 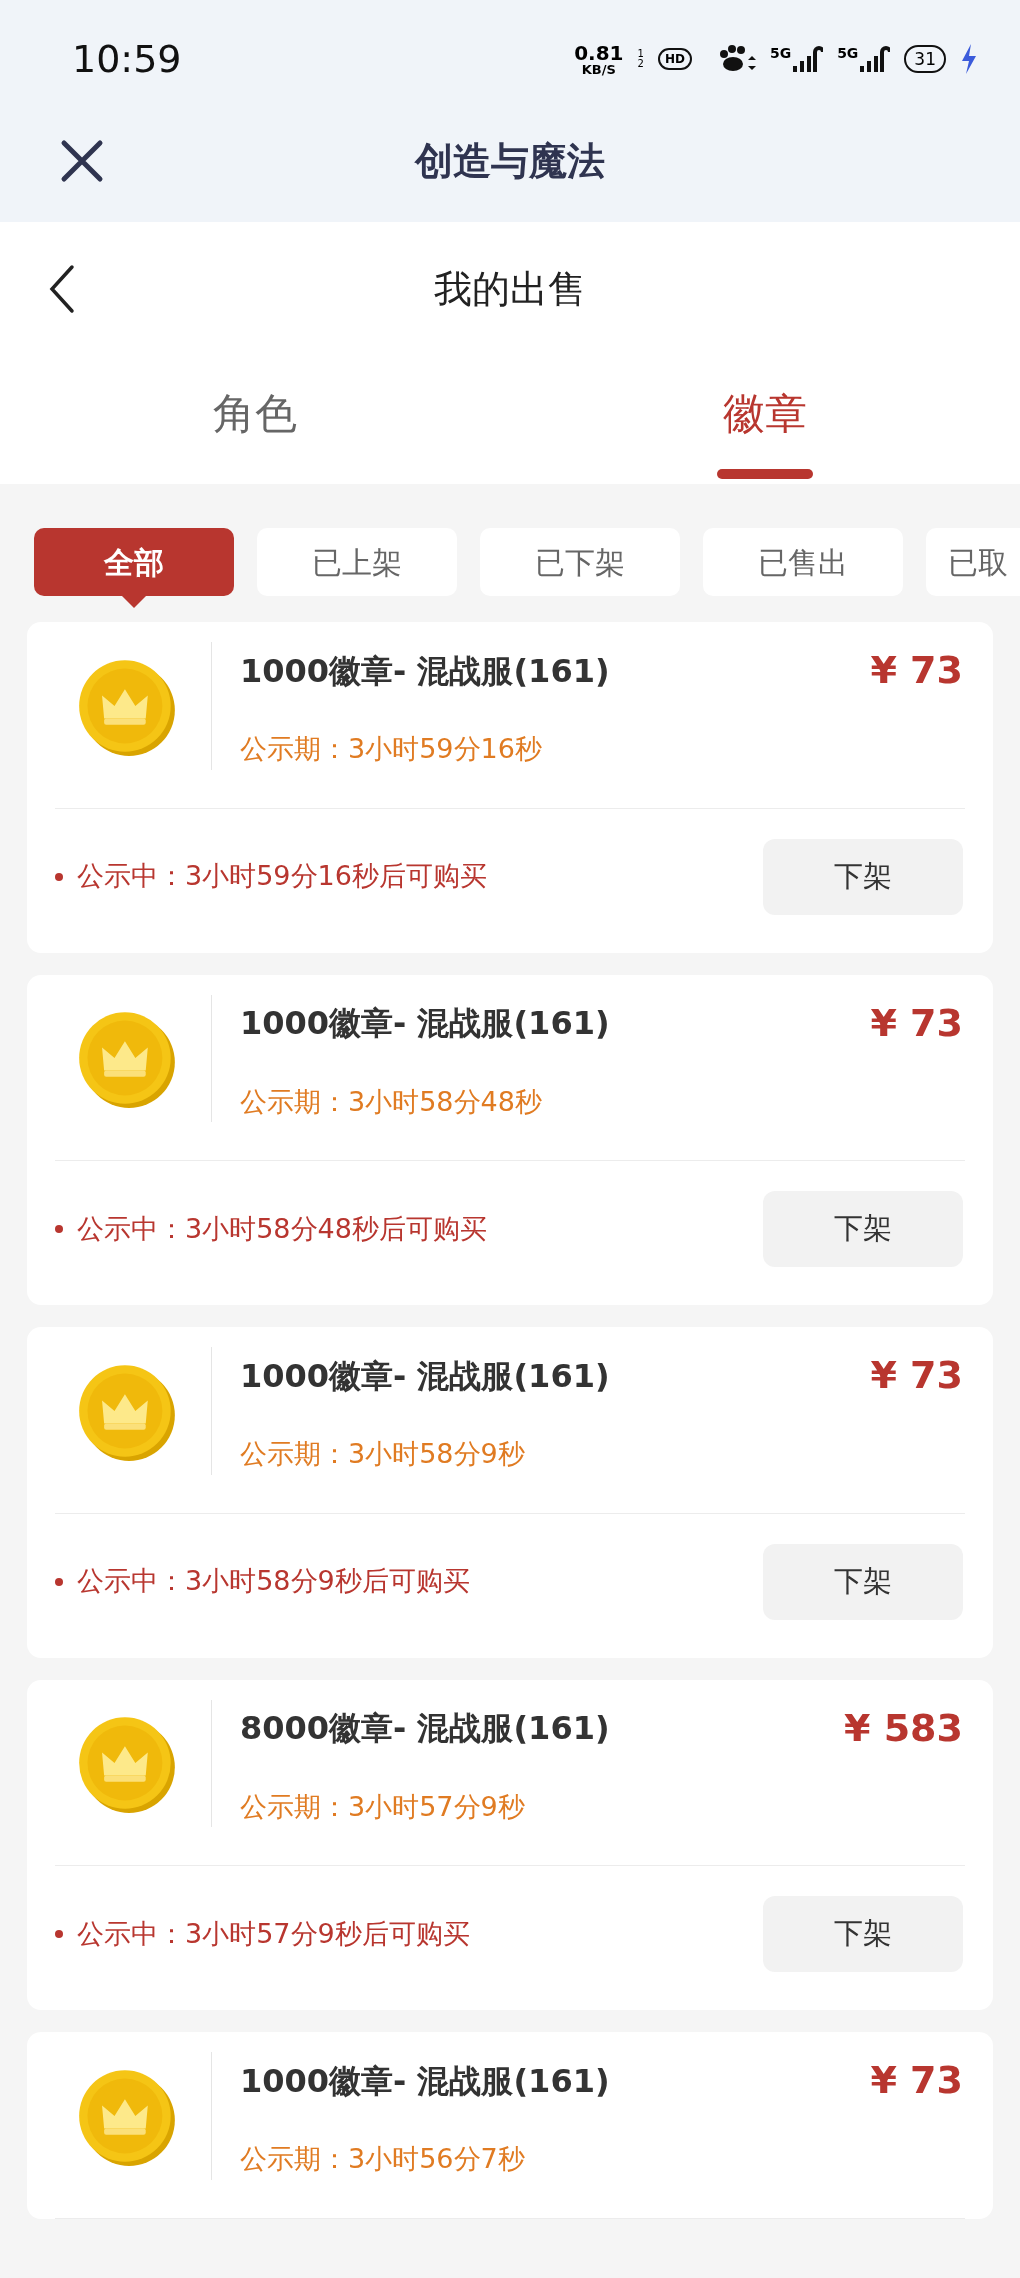 What do you see at coordinates (357, 562) in the screenshot?
I see `filter-chip: 已上架` at bounding box center [357, 562].